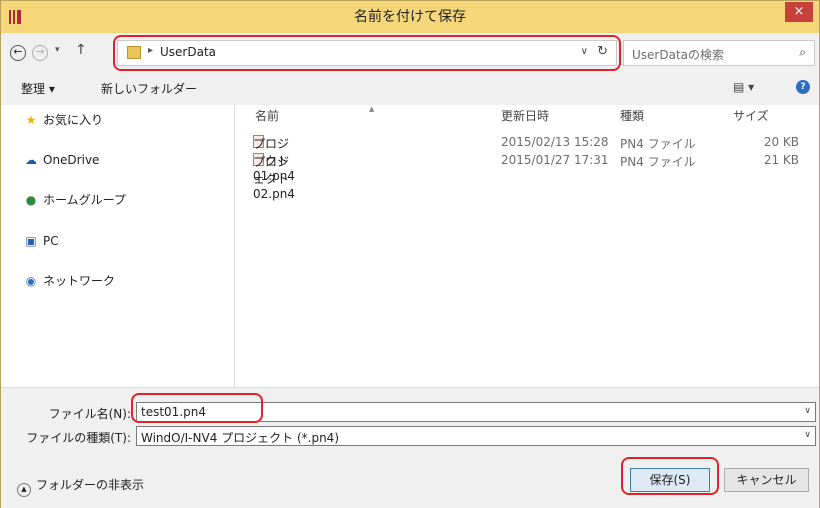 The image size is (820, 508). Describe the element at coordinates (781, 142) in the screenshot. I see `file-size: 20 KB` at that location.